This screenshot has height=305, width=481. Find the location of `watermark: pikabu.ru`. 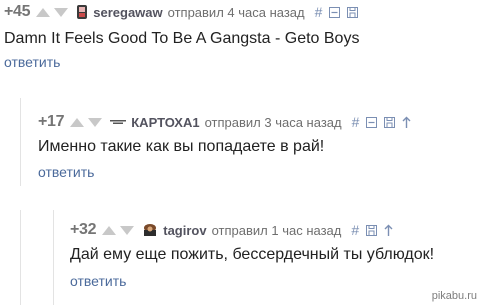

watermark: pikabu.ru is located at coordinates (454, 296).